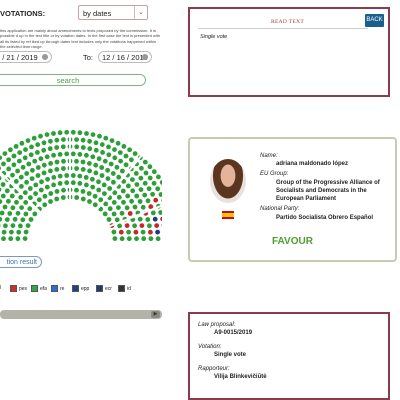 The height and width of the screenshot is (400, 400). Describe the element at coordinates (80, 288) in the screenshot. I see `legend-item: epp` at that location.